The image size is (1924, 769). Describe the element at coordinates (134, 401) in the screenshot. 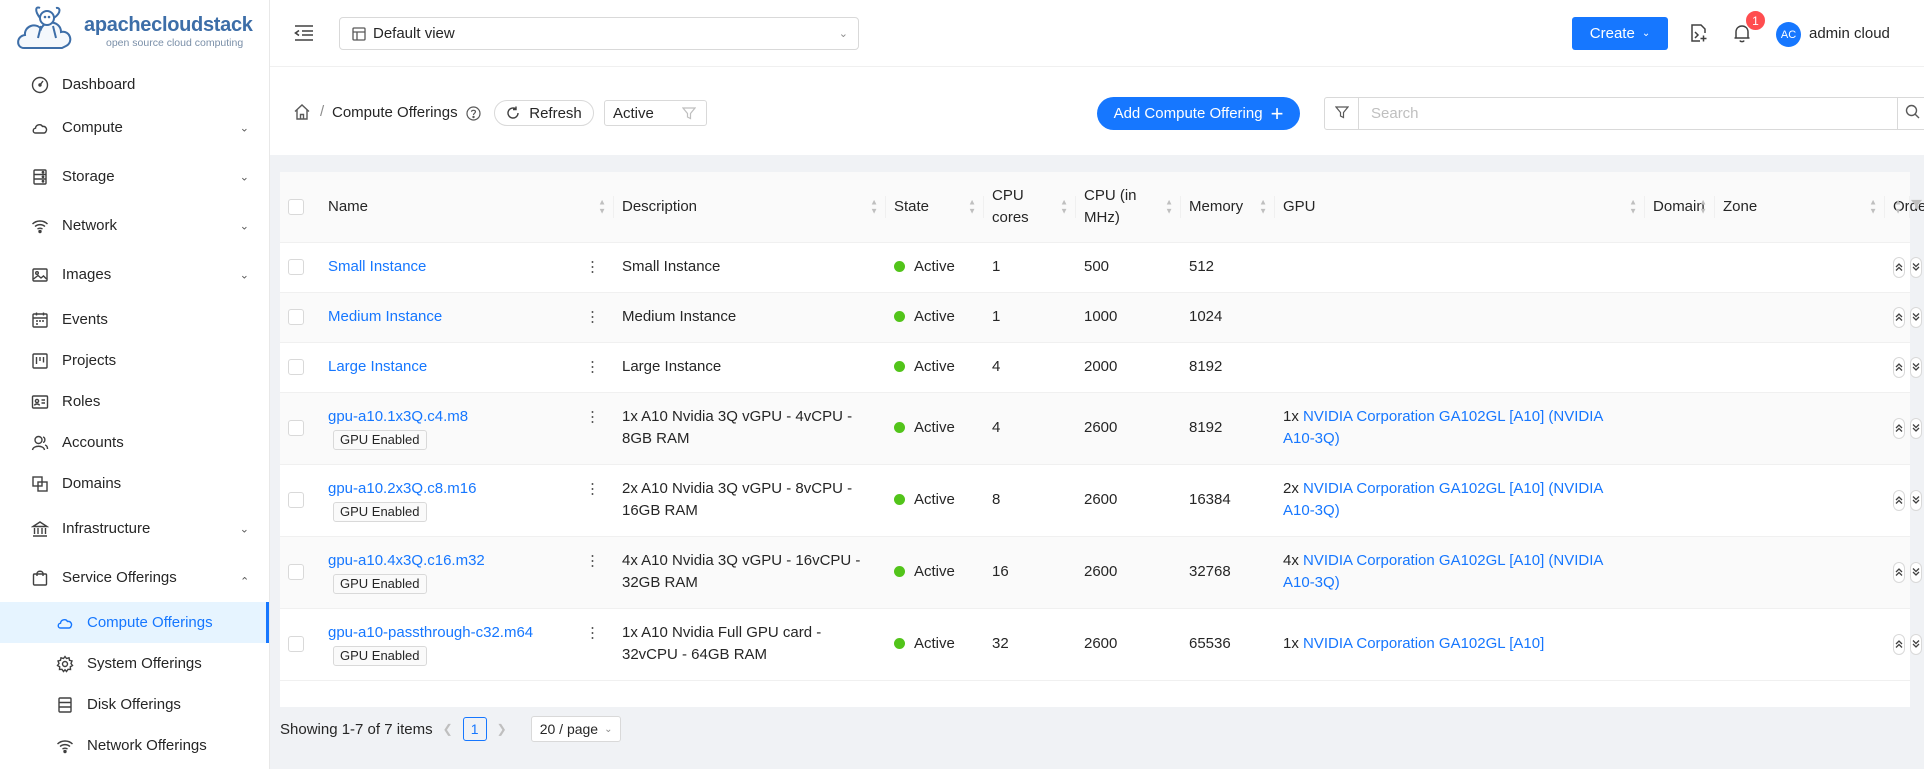

I see `sidebar-item-roles: Roles` at that location.